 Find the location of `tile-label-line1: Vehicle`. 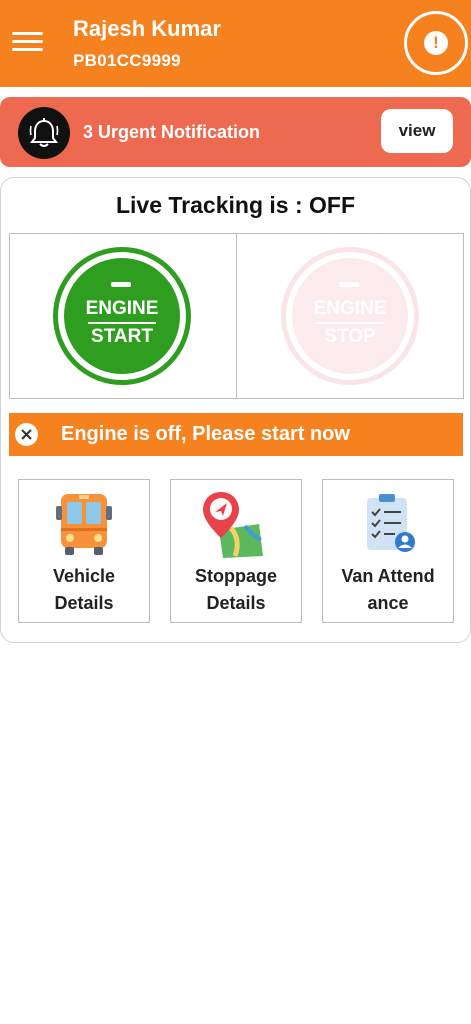

tile-label-line1: Vehicle is located at coordinates (84, 576).